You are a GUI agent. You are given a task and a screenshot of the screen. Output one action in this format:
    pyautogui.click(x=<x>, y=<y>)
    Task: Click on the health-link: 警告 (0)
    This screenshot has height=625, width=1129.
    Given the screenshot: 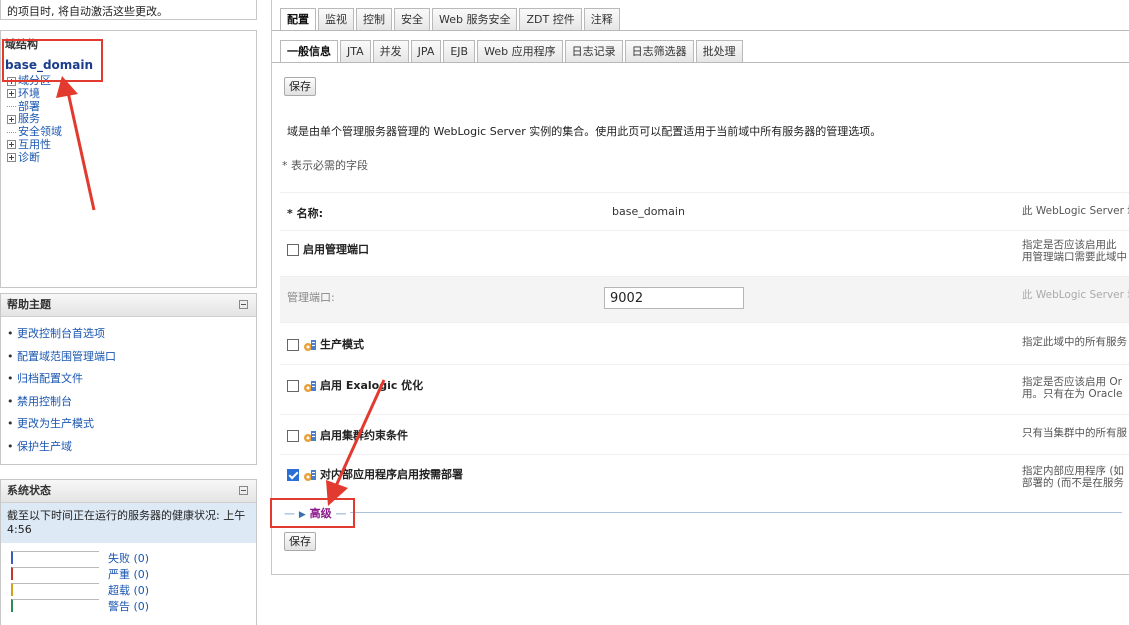 What is the action you would take?
    pyautogui.click(x=128, y=606)
    